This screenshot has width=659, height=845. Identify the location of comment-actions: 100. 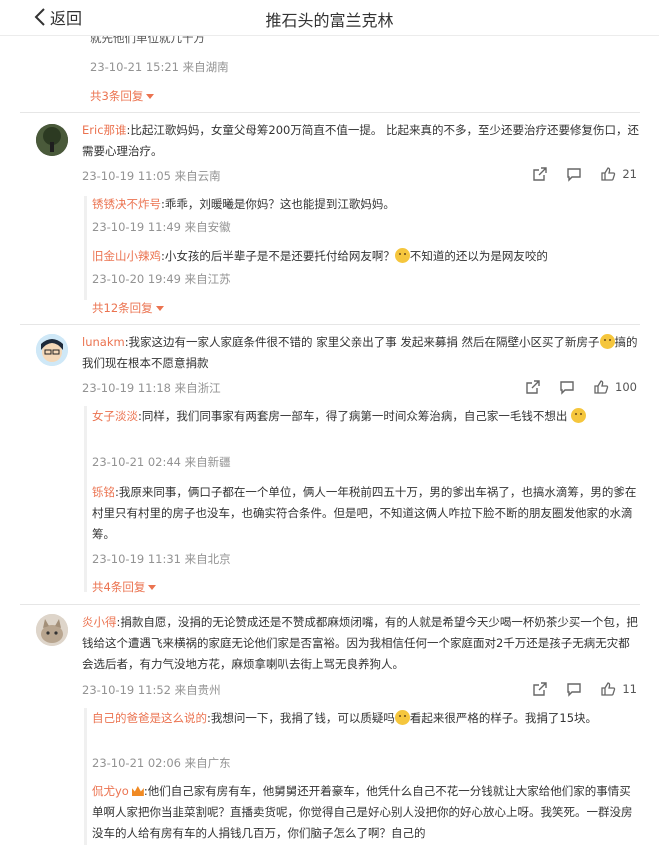
(572, 387).